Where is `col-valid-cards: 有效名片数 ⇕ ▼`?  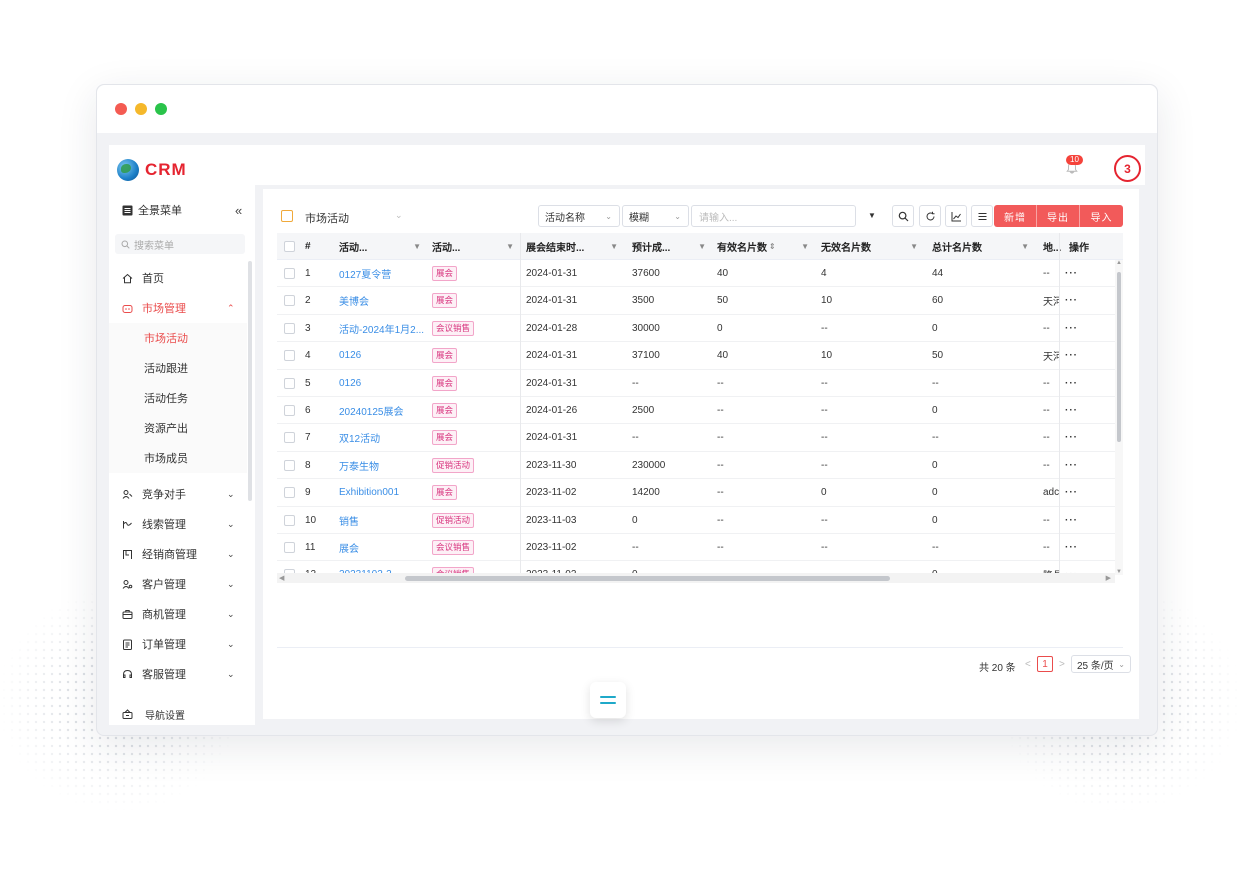
col-valid-cards: 有效名片数 ⇕ ▼ is located at coordinates (766, 246).